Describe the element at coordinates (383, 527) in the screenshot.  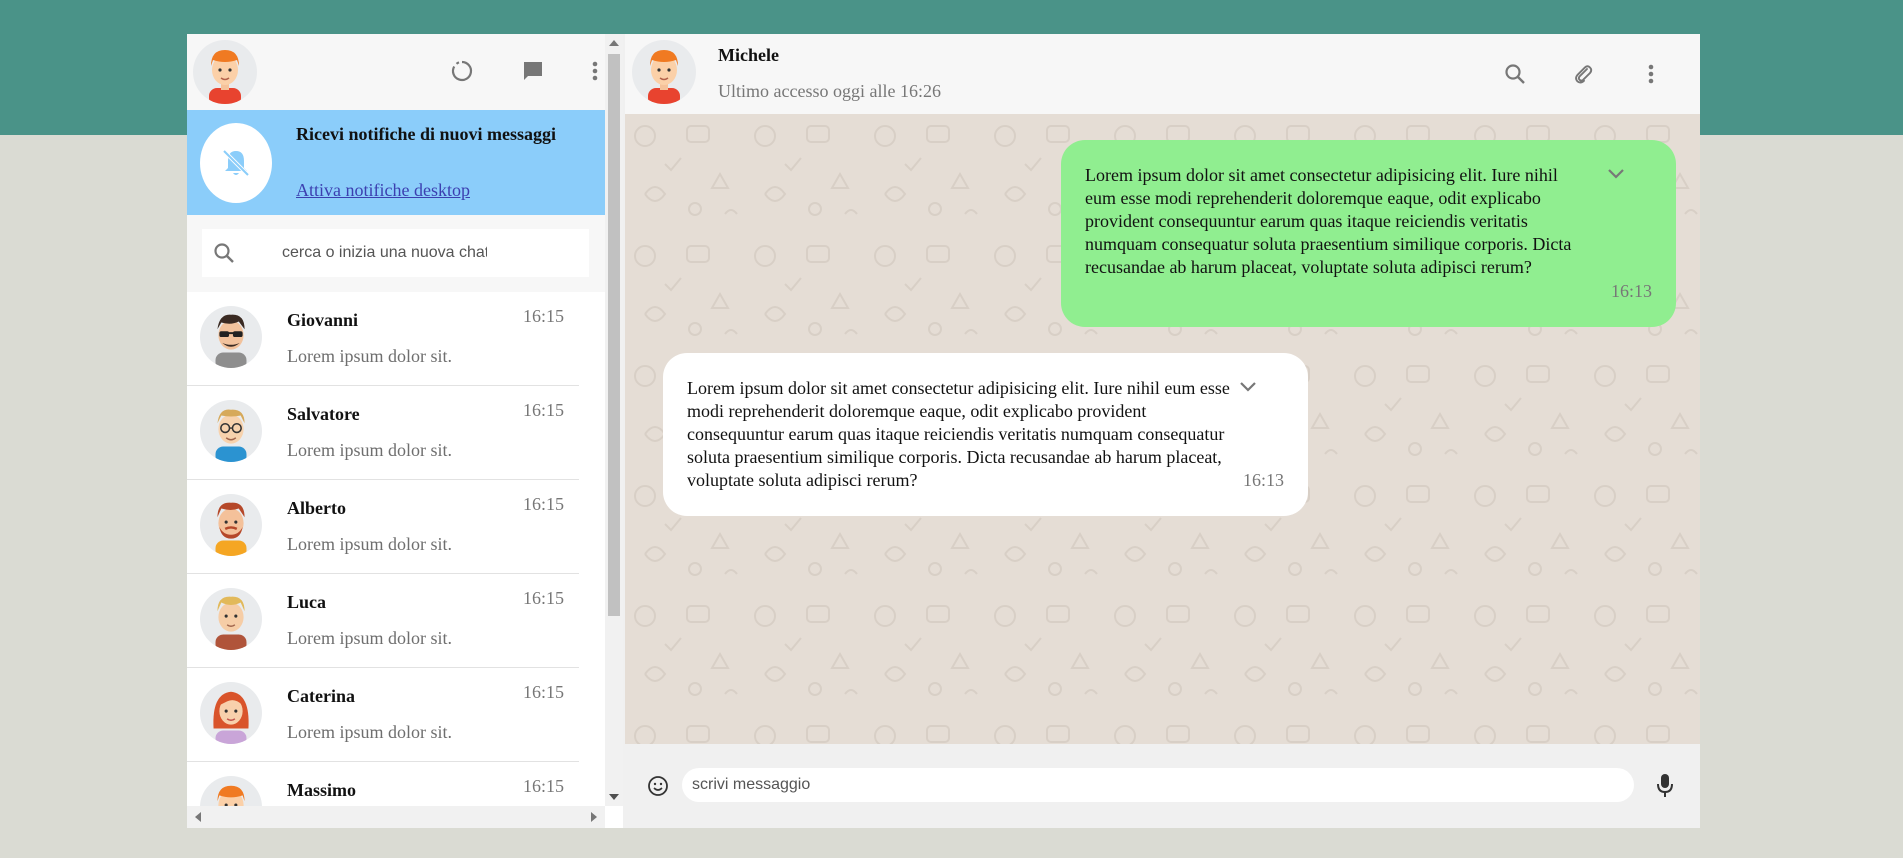
I see `chat-item-alberto: Alberto 16:15 Lorem ipsum dolor sit.` at that location.